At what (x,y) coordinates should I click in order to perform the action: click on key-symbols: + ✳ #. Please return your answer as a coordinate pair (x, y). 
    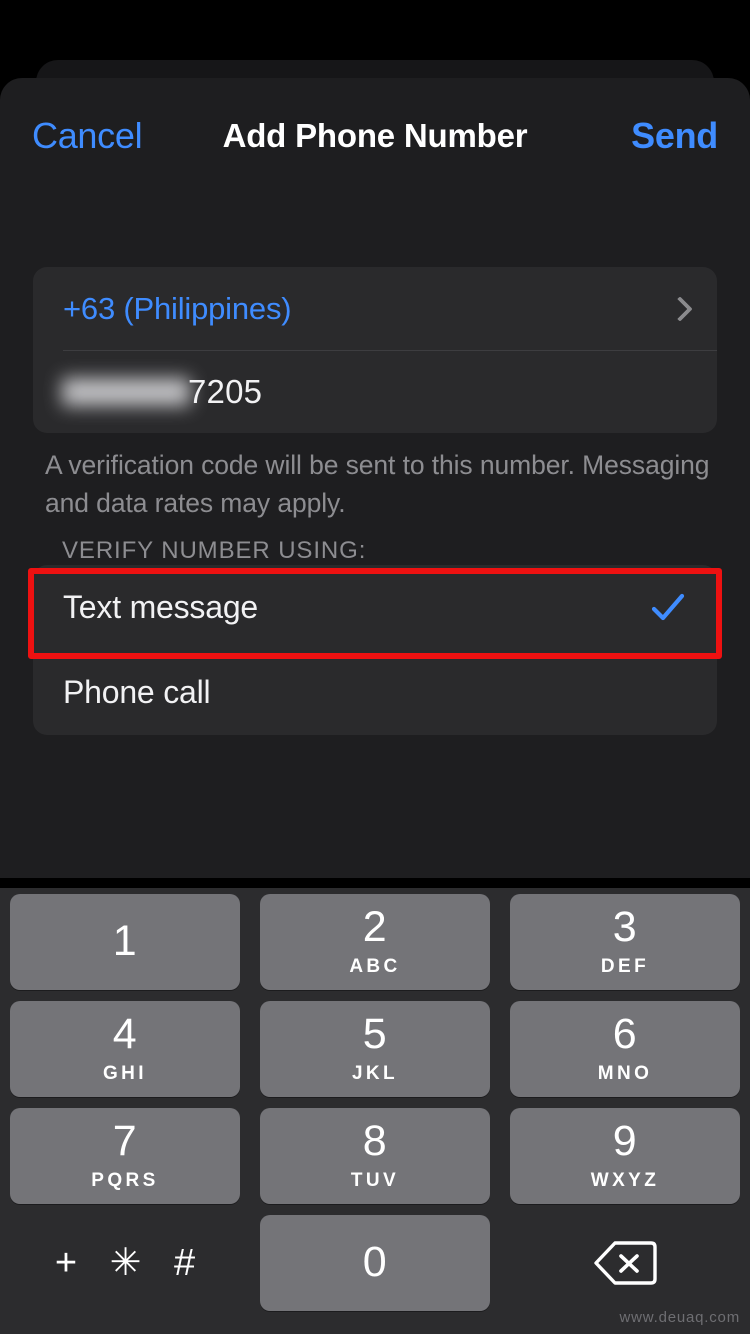
    Looking at the image, I should click on (125, 1263).